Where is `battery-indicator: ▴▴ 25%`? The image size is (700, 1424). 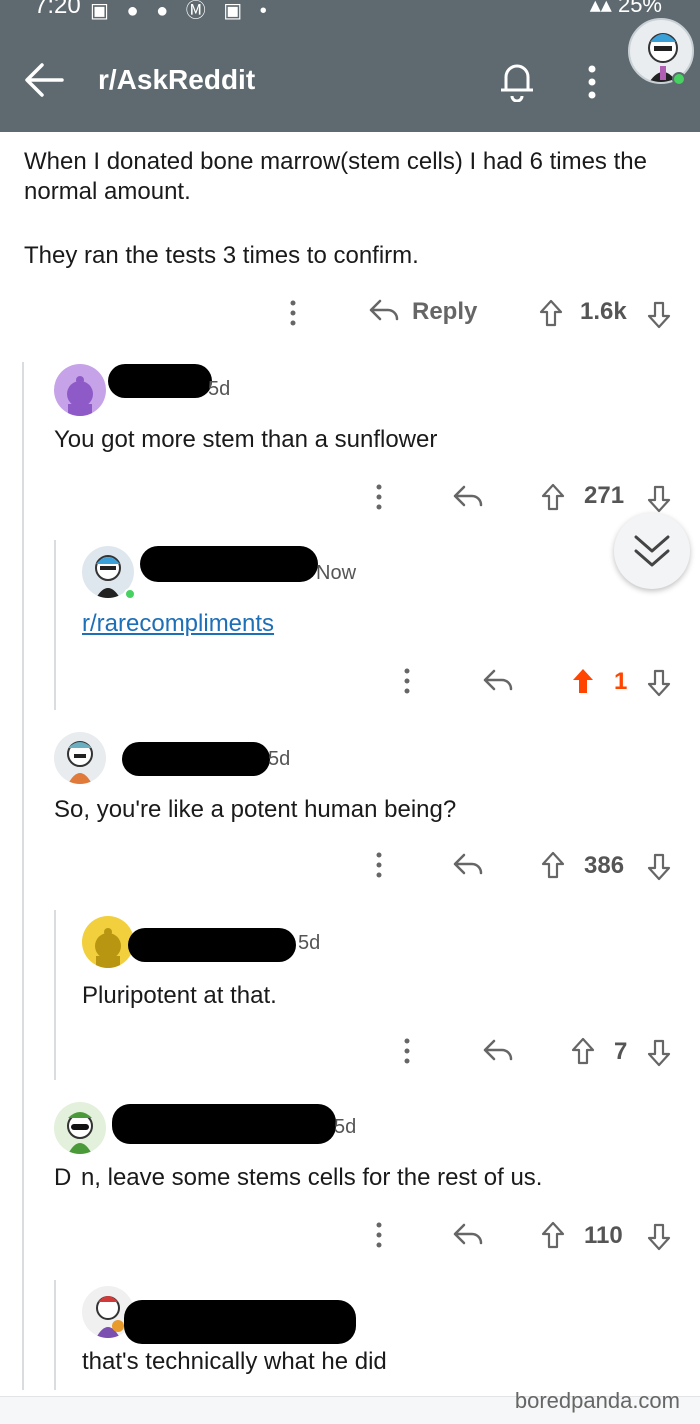
battery-indicator: ▴▴ 25% is located at coordinates (626, 9).